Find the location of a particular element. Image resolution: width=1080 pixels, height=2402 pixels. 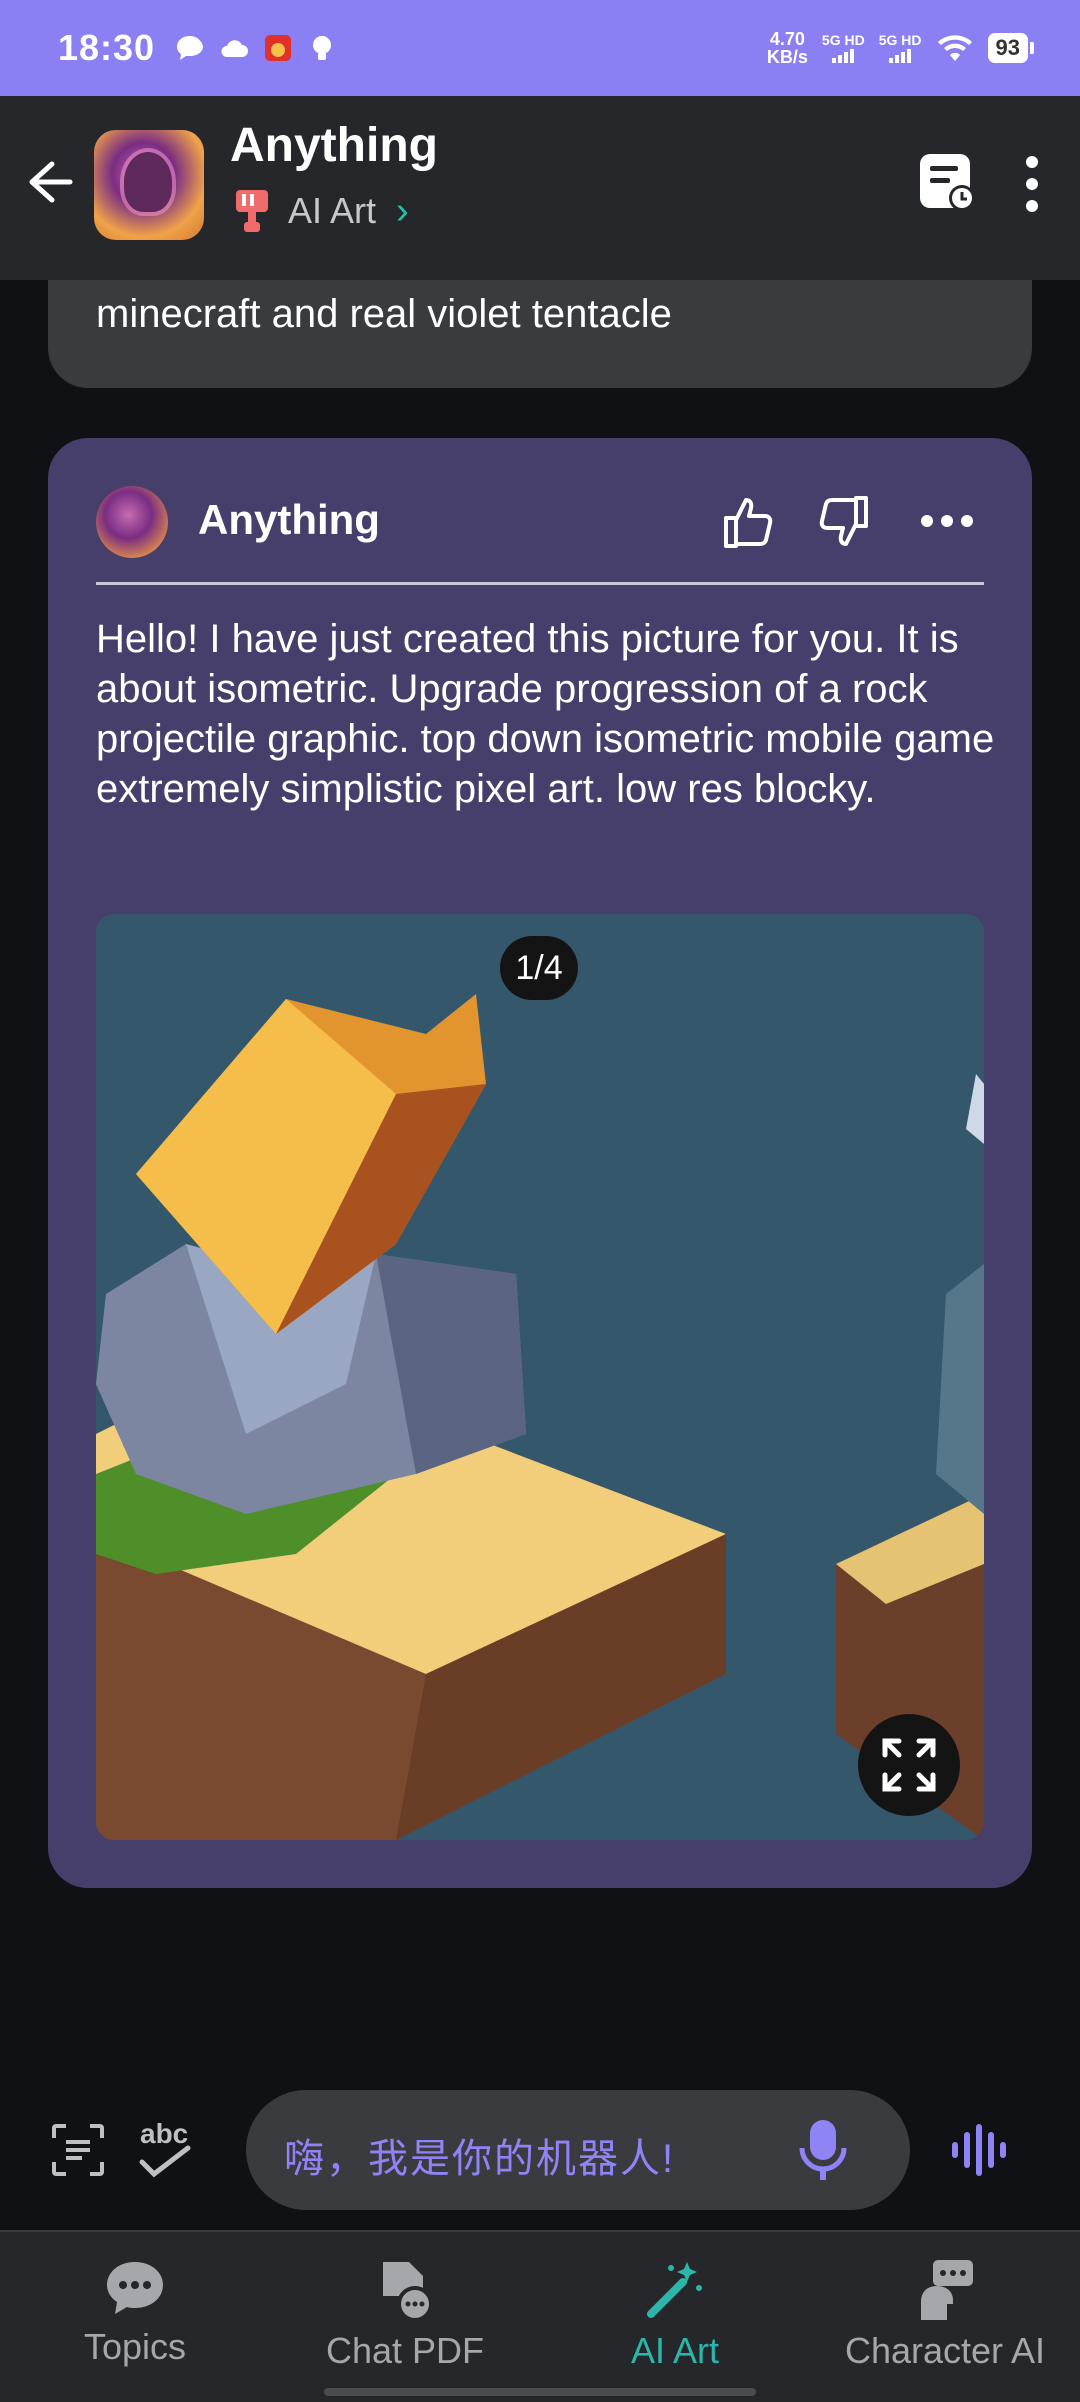

network-speed: 4.70 KB/s is located at coordinates (787, 48).